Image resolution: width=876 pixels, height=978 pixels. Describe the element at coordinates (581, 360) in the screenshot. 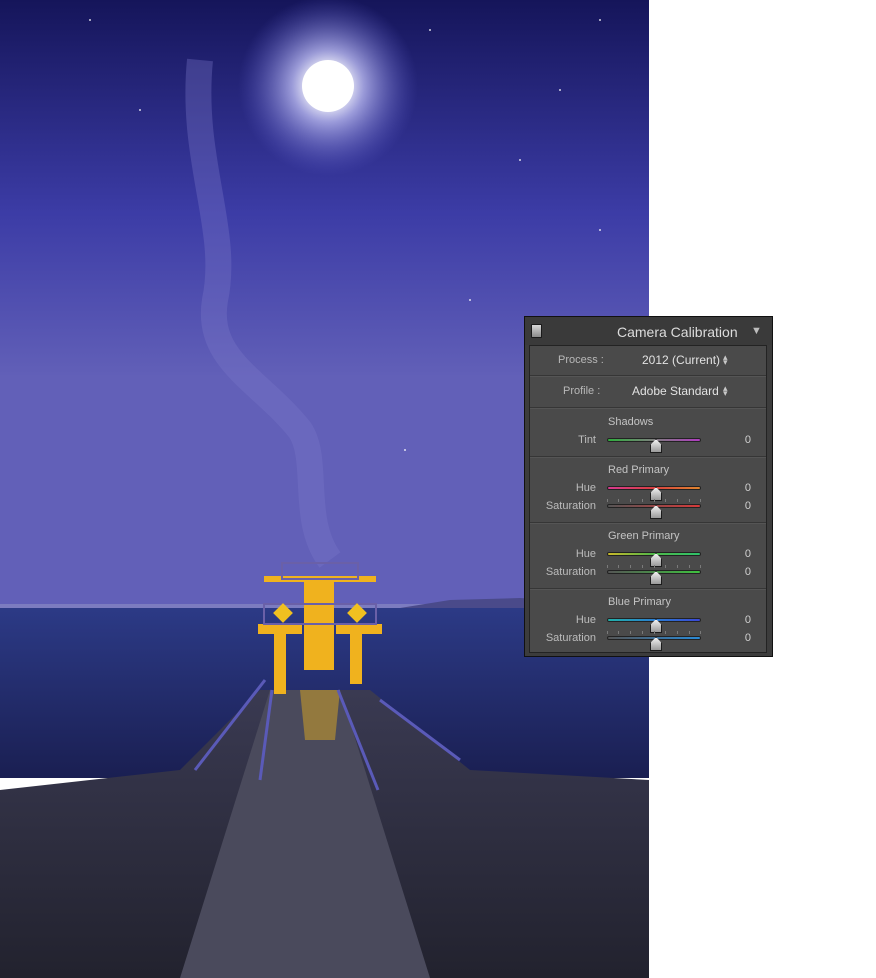

I see `process-label: Process :` at that location.